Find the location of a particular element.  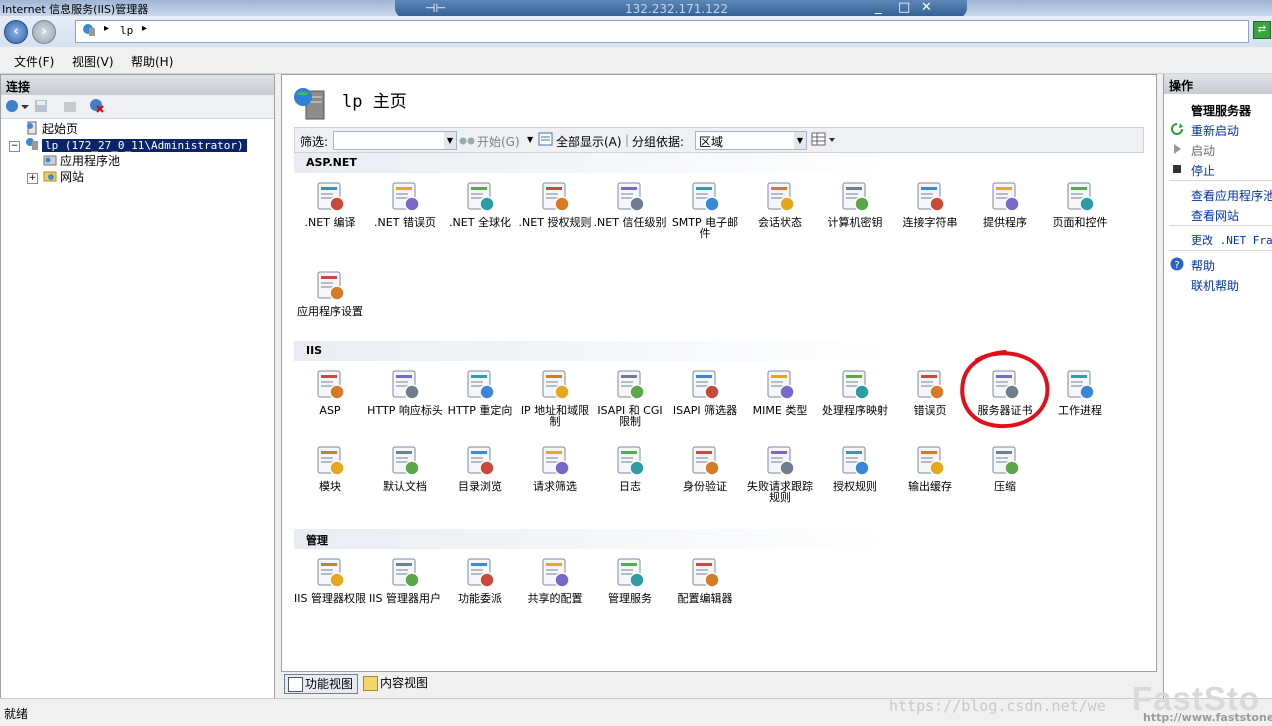

feature-item: 处理程序映射 is located at coordinates (855, 391).